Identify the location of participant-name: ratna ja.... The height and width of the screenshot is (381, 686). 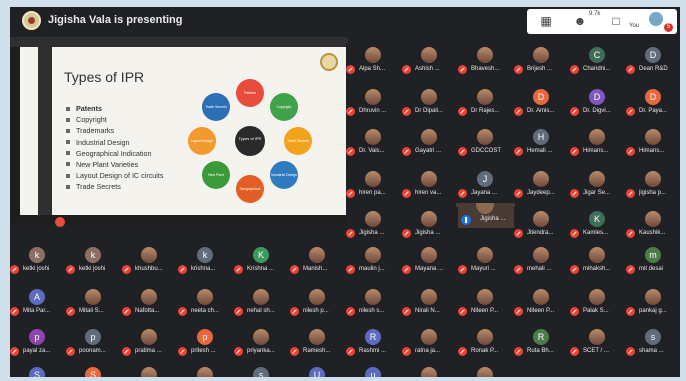
(428, 351).